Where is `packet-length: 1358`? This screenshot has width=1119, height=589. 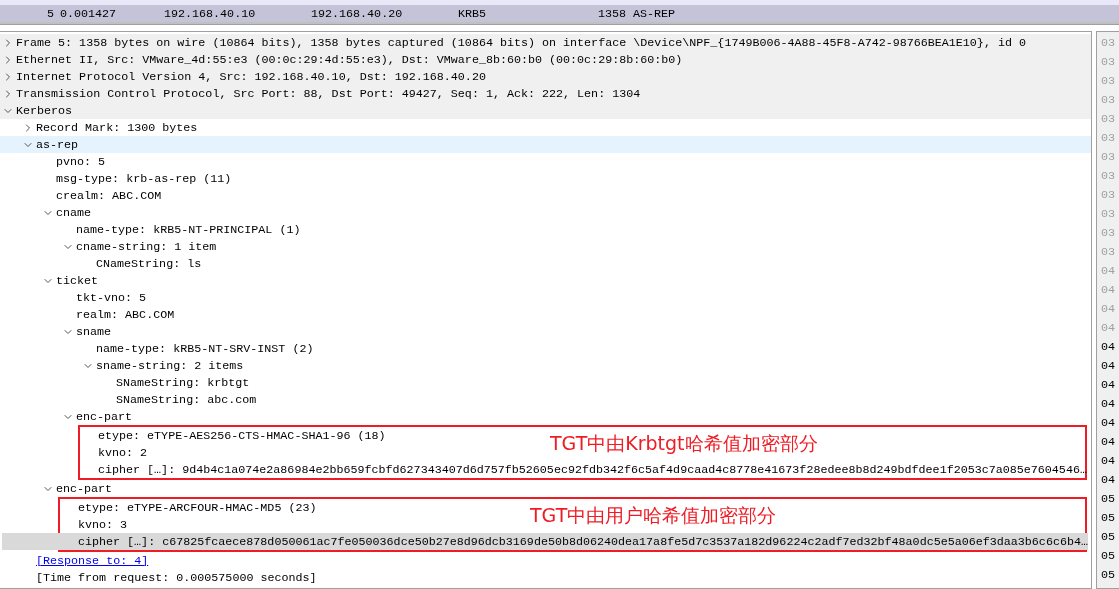
packet-length: 1358 is located at coordinates (611, 13).